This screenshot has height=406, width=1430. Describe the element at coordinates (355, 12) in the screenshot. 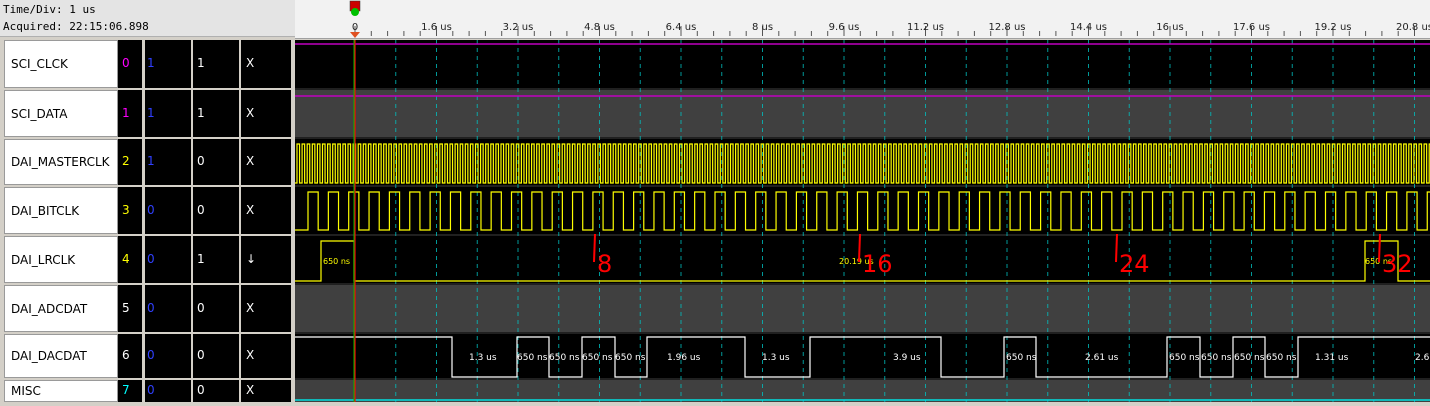

I see `trigger-position-icon` at that location.